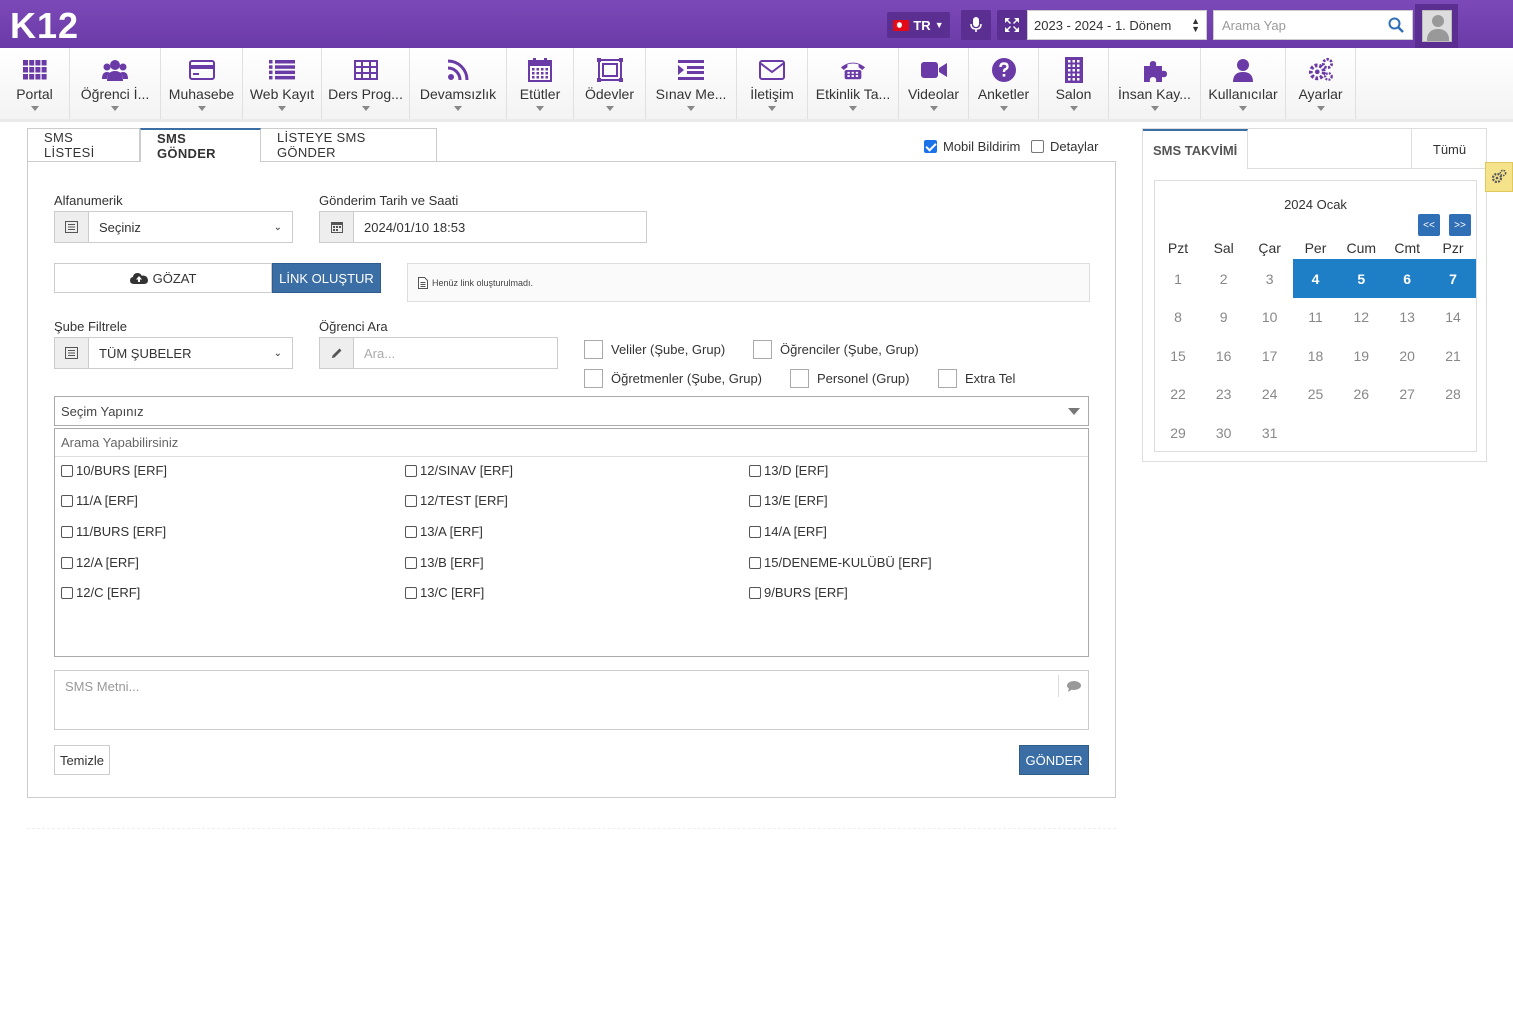  I want to click on mobil-bildirim-checkbox: Mobil Bildirim, so click(972, 146).